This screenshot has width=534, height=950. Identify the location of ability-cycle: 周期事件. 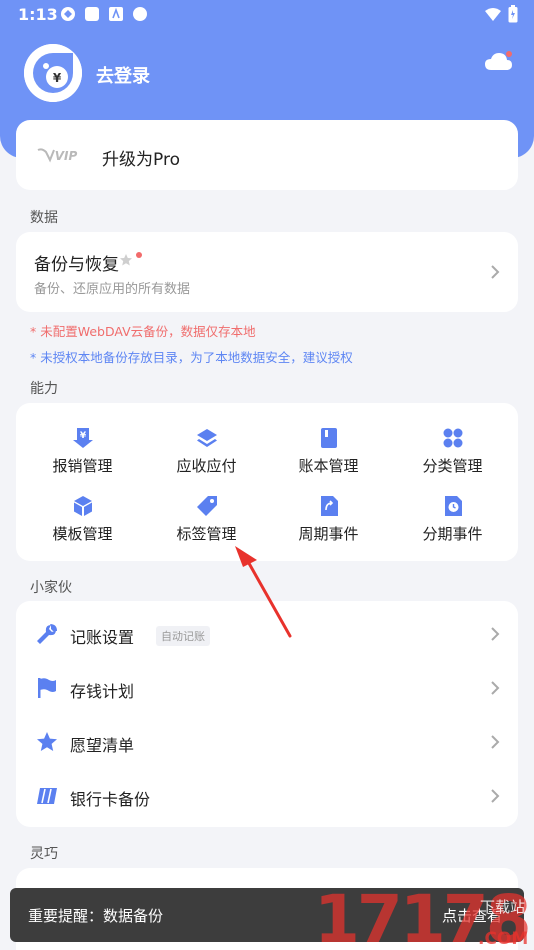
(328, 525).